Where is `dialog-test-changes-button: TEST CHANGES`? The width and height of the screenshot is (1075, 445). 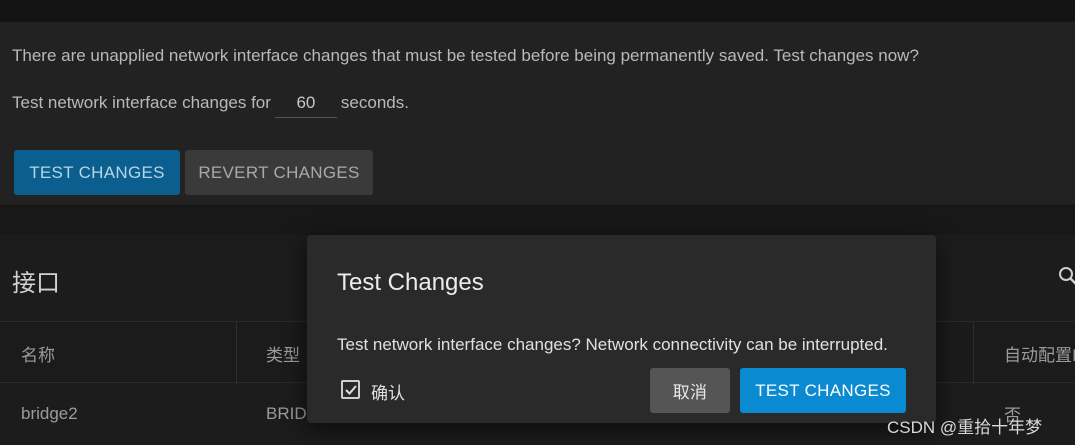 dialog-test-changes-button: TEST CHANGES is located at coordinates (823, 390).